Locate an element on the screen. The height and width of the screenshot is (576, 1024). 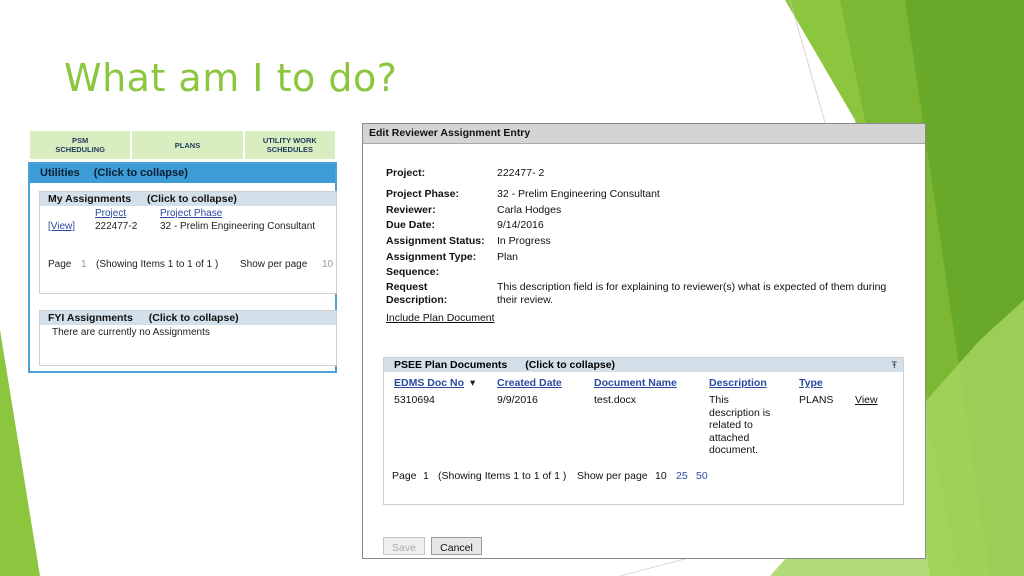
assignment-phase-cell: 32 - Prelim Engineering Consultant is located at coordinates (238, 226).